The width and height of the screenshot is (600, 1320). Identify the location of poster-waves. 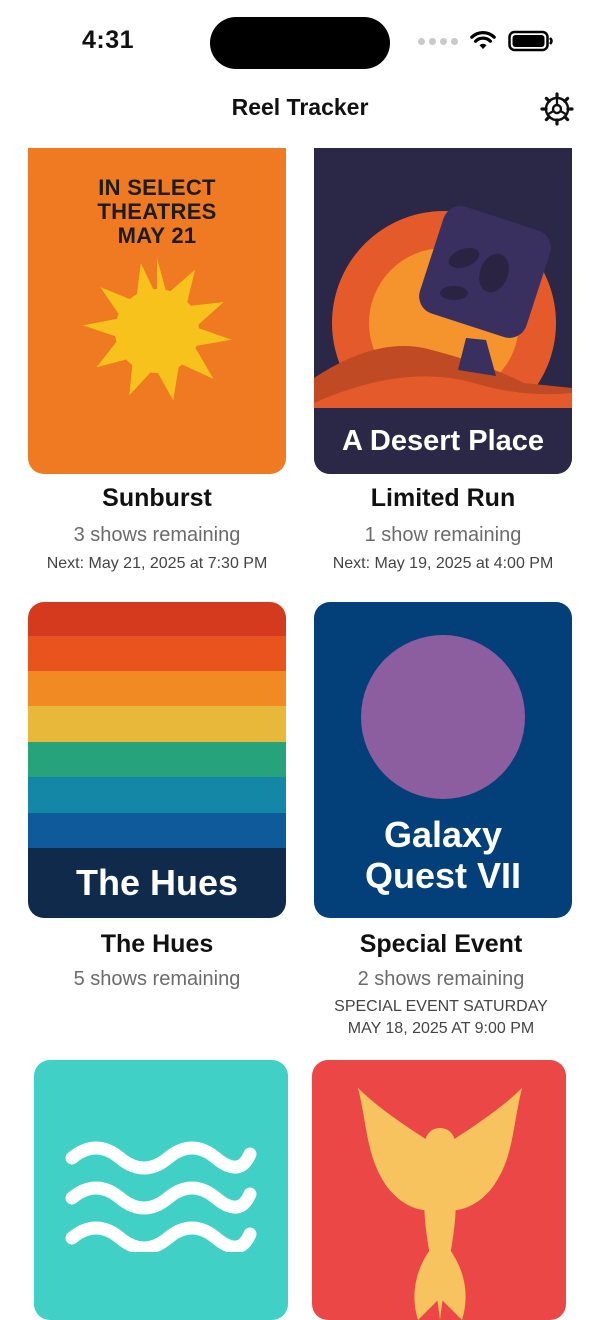
(161, 1190).